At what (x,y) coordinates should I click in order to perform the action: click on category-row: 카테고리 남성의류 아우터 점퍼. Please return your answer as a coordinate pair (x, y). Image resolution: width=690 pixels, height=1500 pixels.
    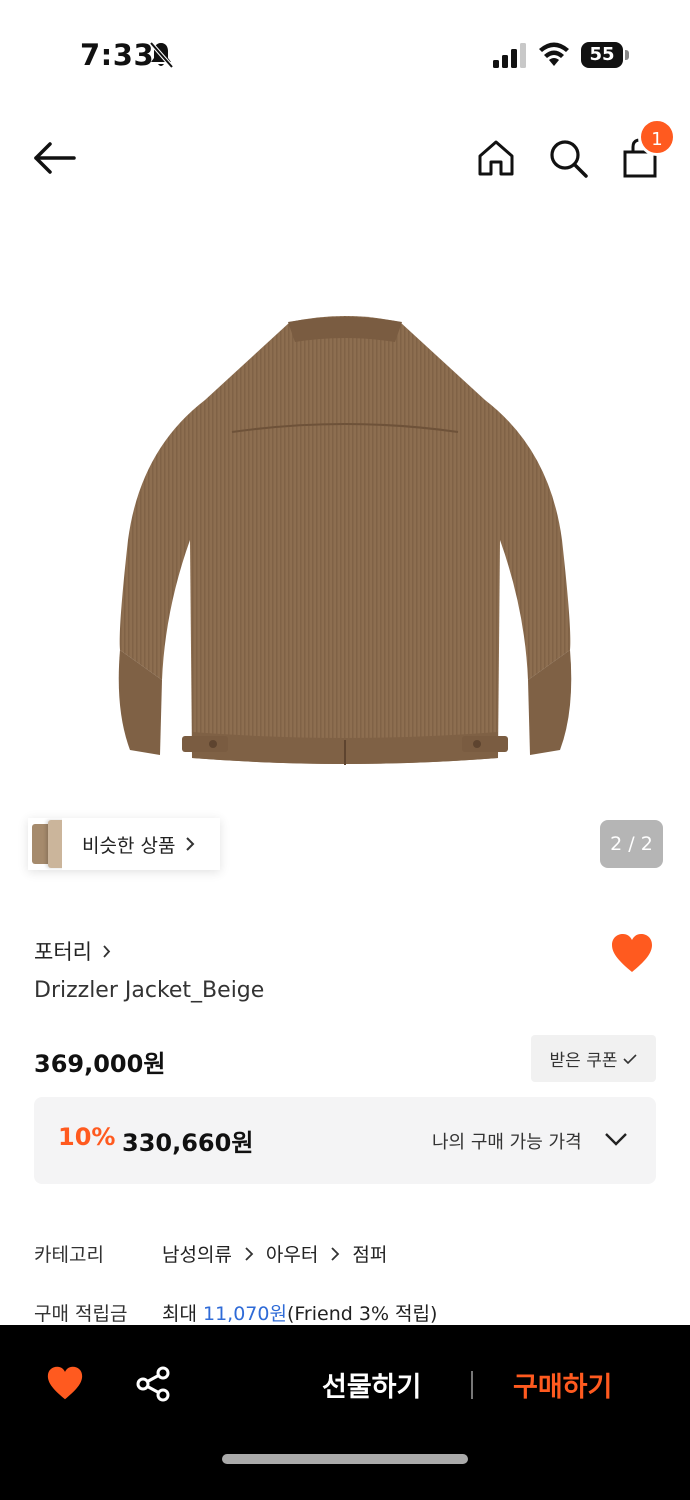
    Looking at the image, I should click on (210, 1253).